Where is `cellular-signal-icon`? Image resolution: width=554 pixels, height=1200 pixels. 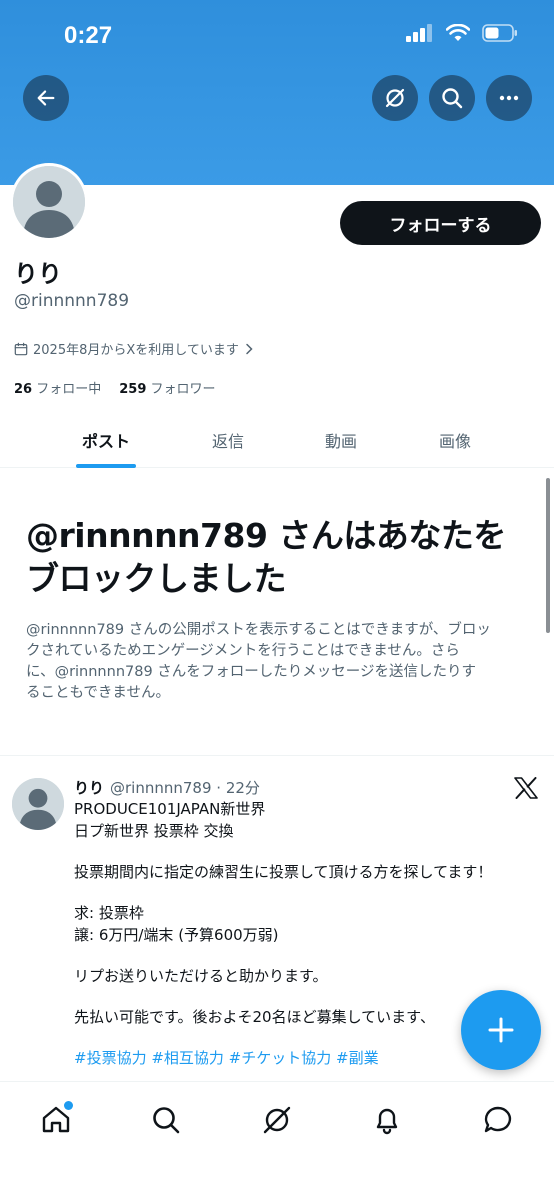
cellular-signal-icon is located at coordinates (419, 33).